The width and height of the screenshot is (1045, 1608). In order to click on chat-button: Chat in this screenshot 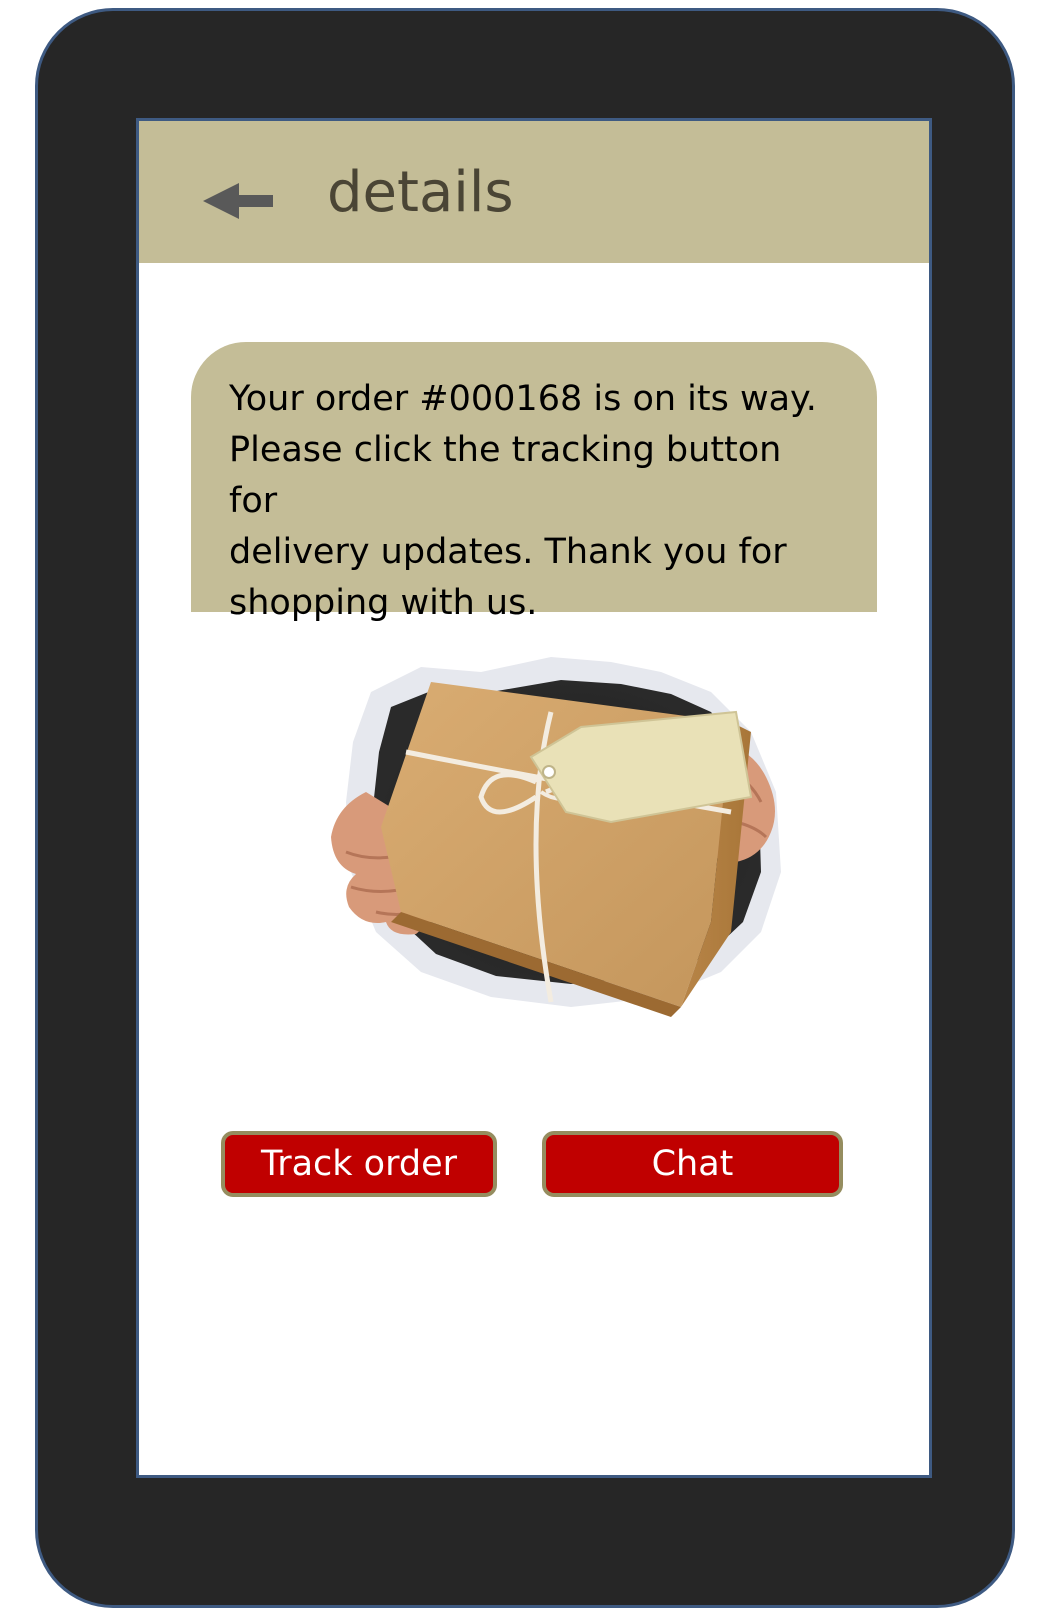, I will do `click(692, 1164)`.